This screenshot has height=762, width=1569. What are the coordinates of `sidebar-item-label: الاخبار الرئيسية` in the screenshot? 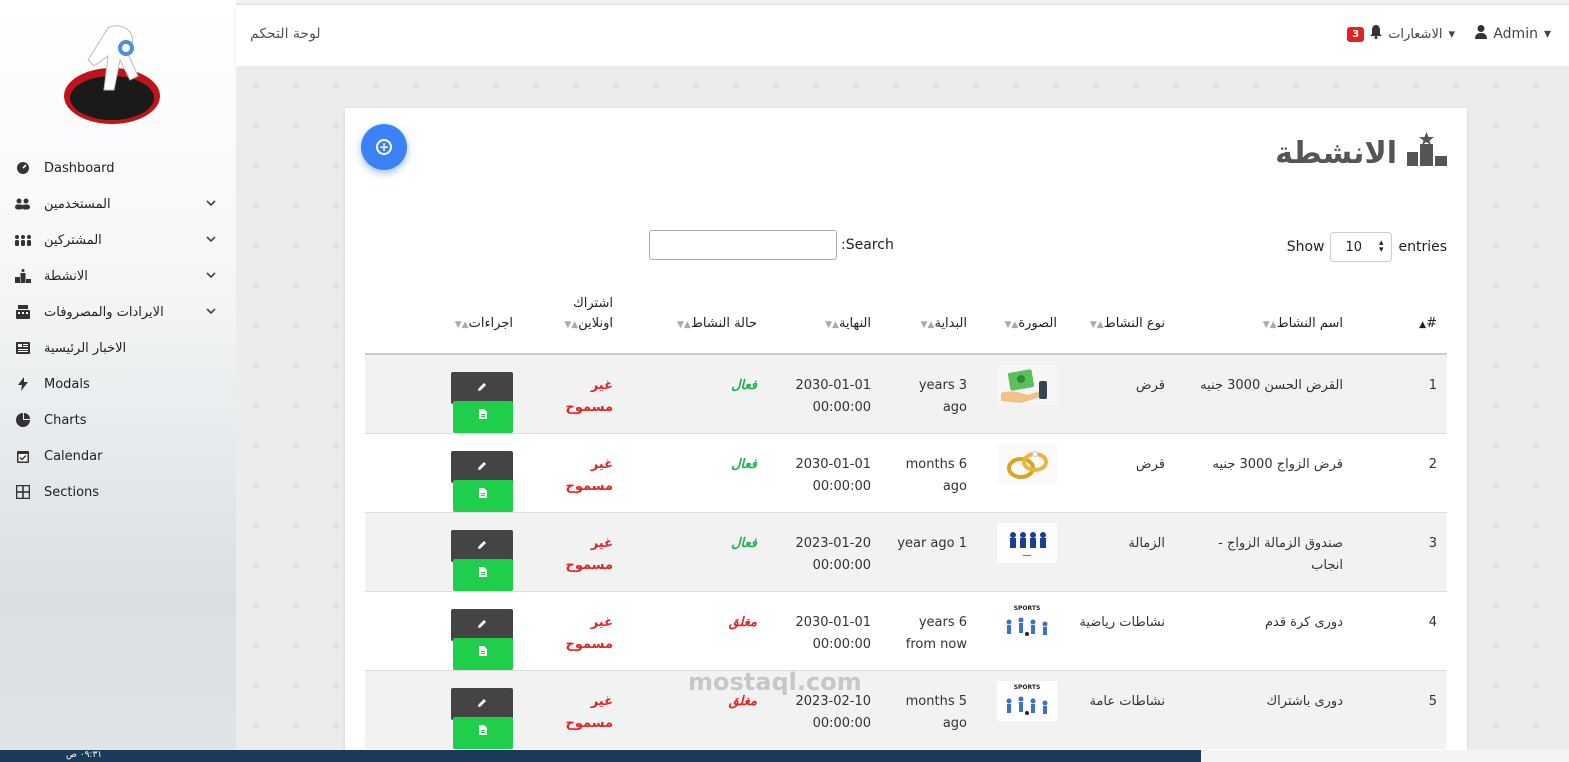 It's located at (85, 348).